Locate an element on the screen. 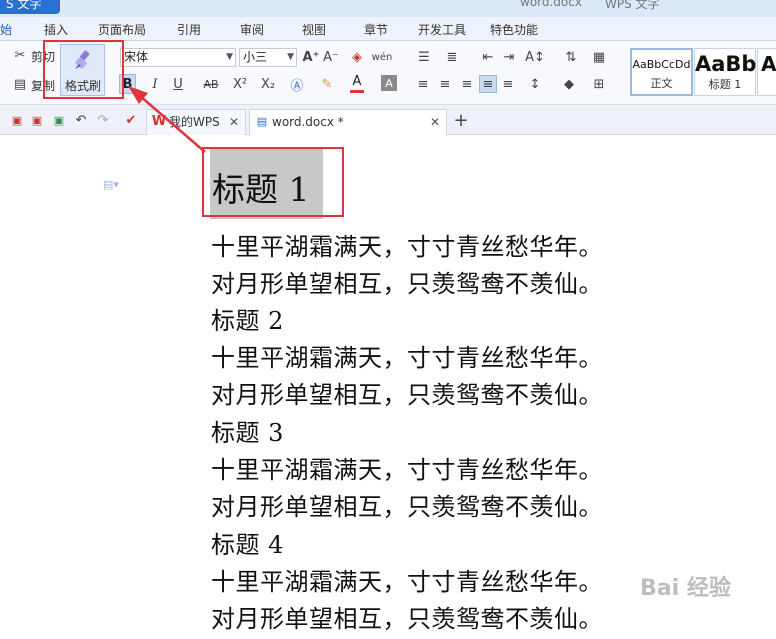 The width and height of the screenshot is (776, 639). annotation-arrow is located at coordinates (167, 119).